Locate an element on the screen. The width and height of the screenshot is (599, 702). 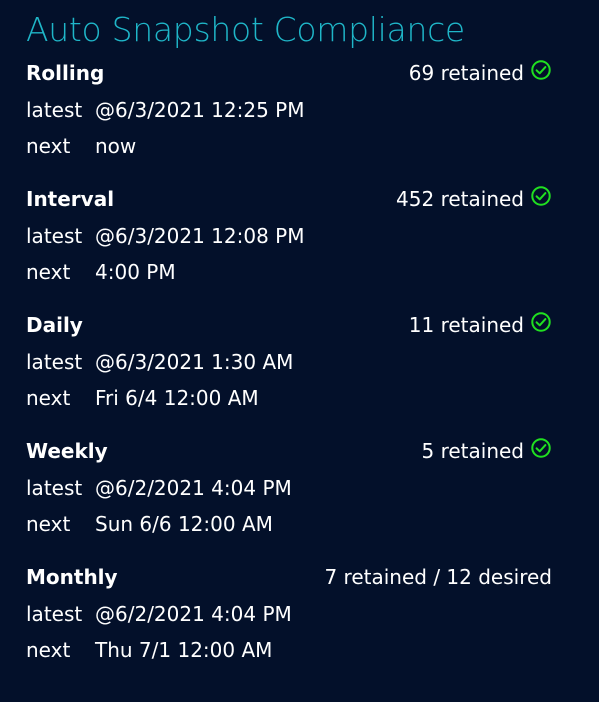
retained-status: 11 retained is located at coordinates (480, 324).